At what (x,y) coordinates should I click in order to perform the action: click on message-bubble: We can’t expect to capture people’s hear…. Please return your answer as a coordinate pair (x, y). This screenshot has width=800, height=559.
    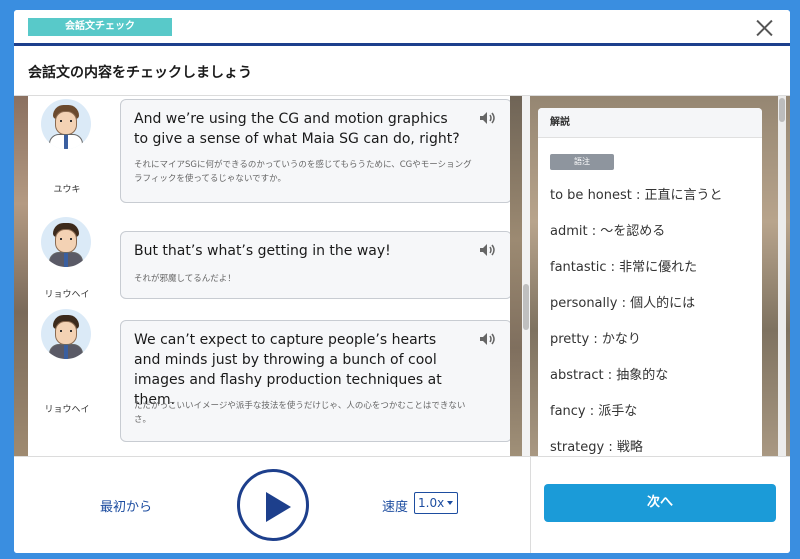
    Looking at the image, I should click on (315, 381).